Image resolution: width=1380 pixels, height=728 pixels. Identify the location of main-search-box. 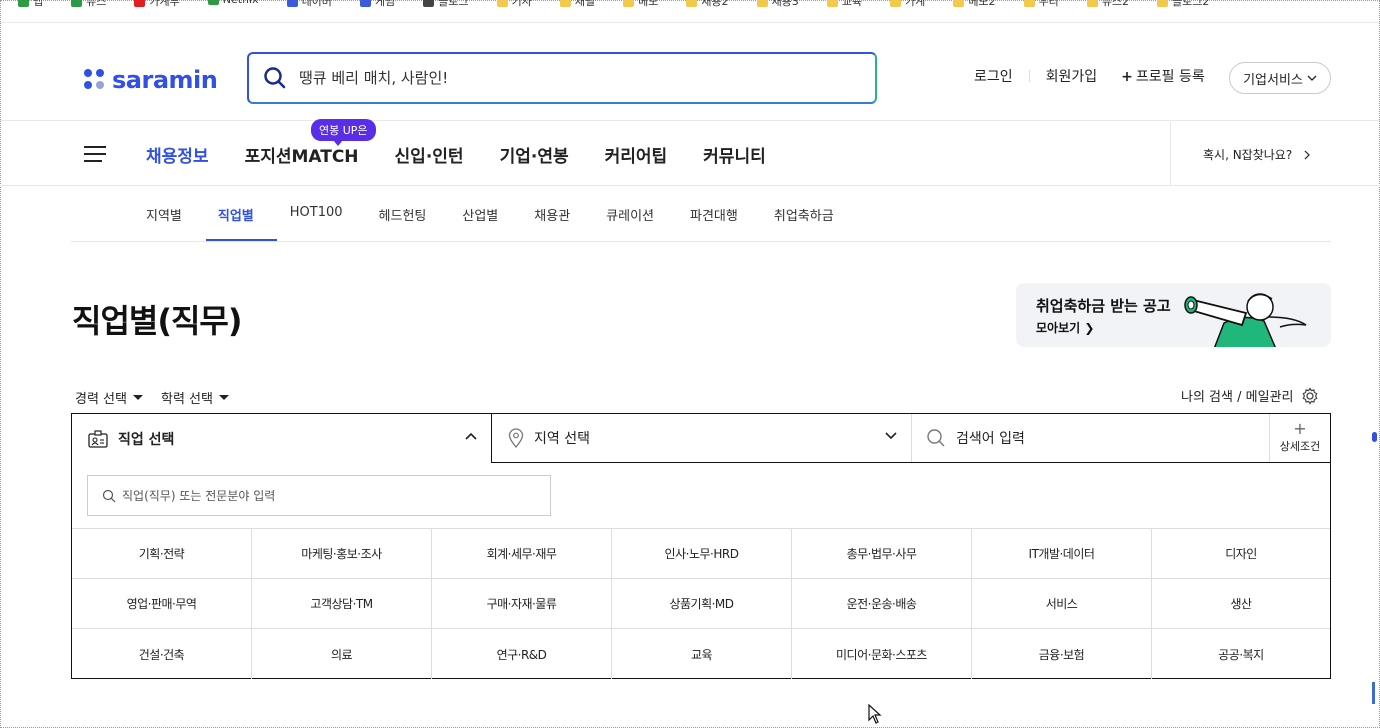
(562, 78).